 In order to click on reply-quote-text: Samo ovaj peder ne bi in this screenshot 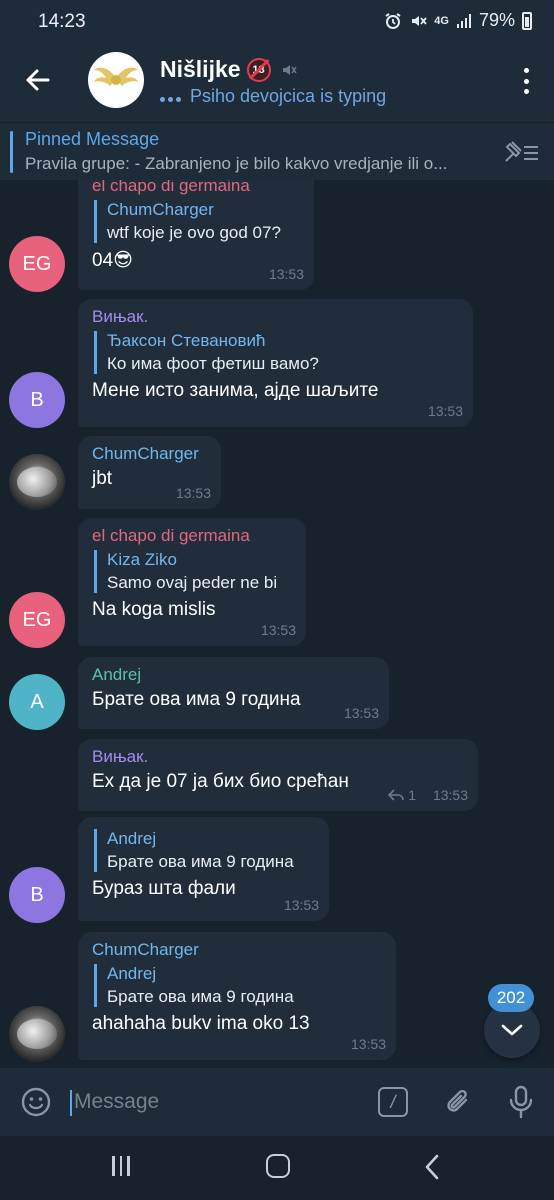, I will do `click(192, 582)`.